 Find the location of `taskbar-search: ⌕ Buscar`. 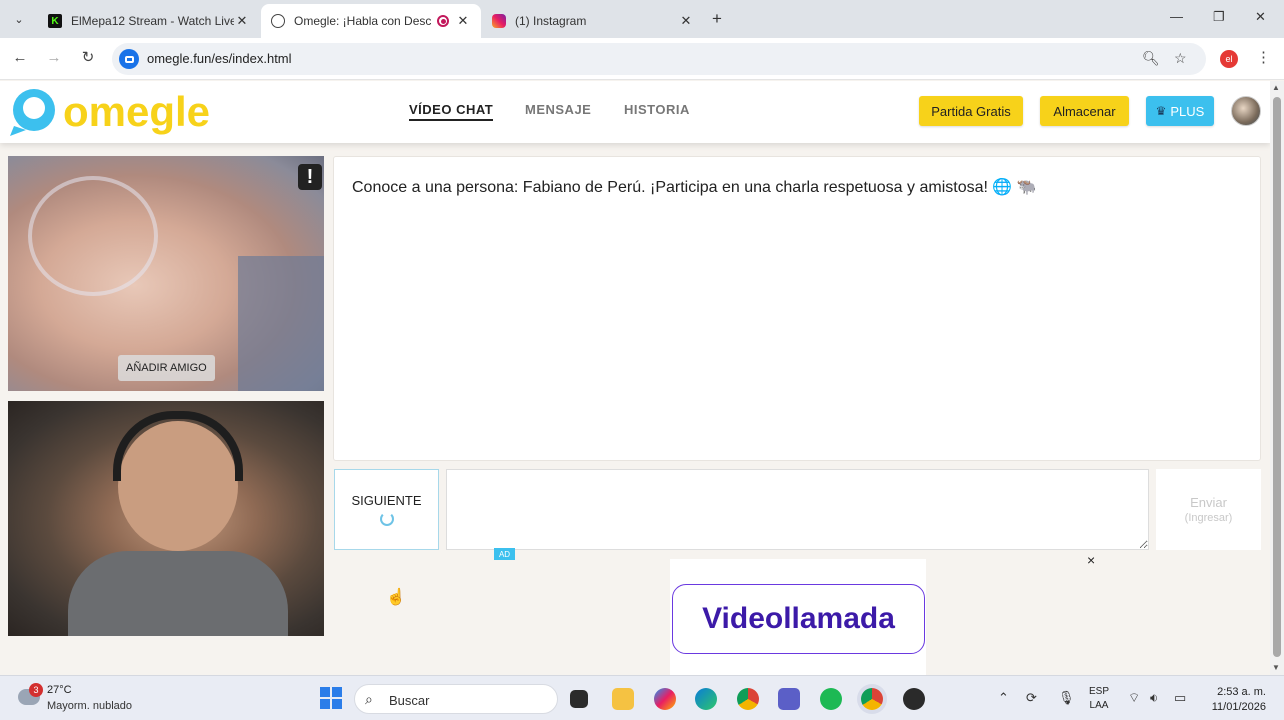

taskbar-search: ⌕ Buscar is located at coordinates (456, 699).